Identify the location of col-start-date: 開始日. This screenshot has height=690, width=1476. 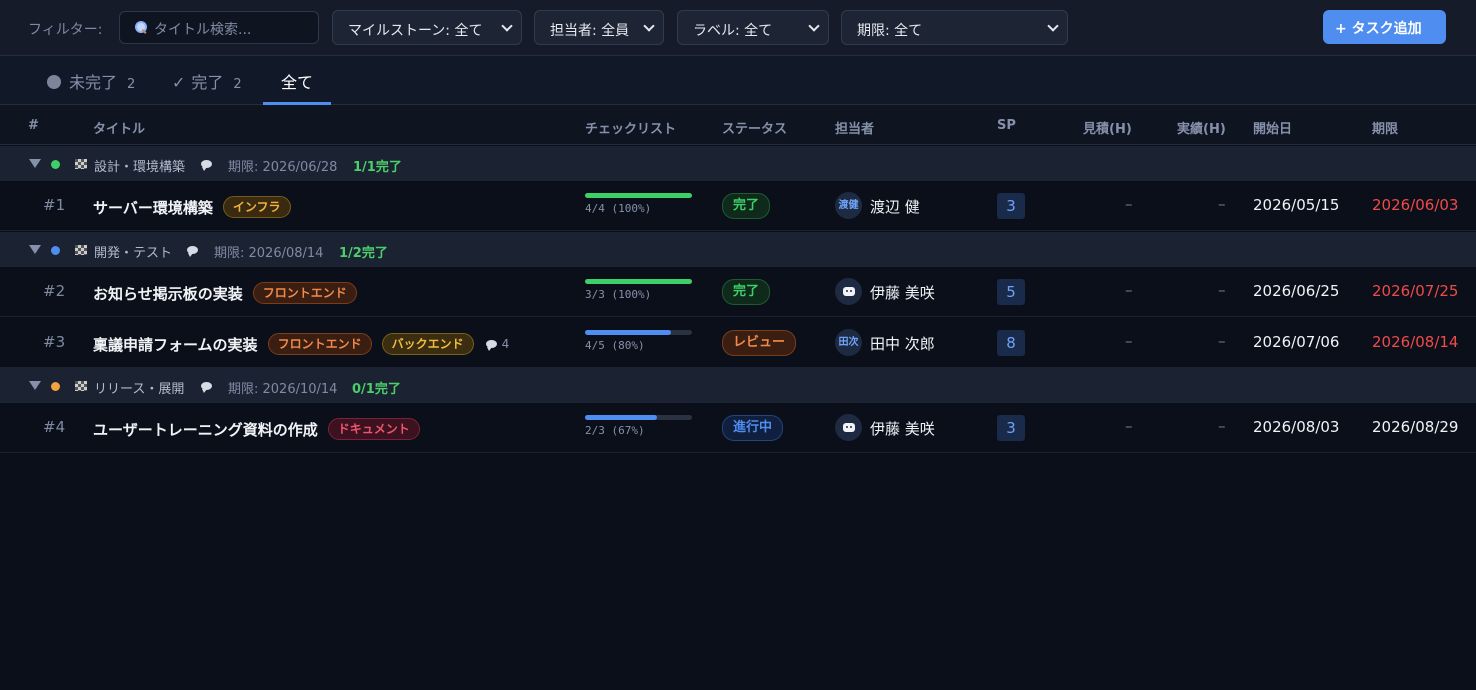
(1272, 127).